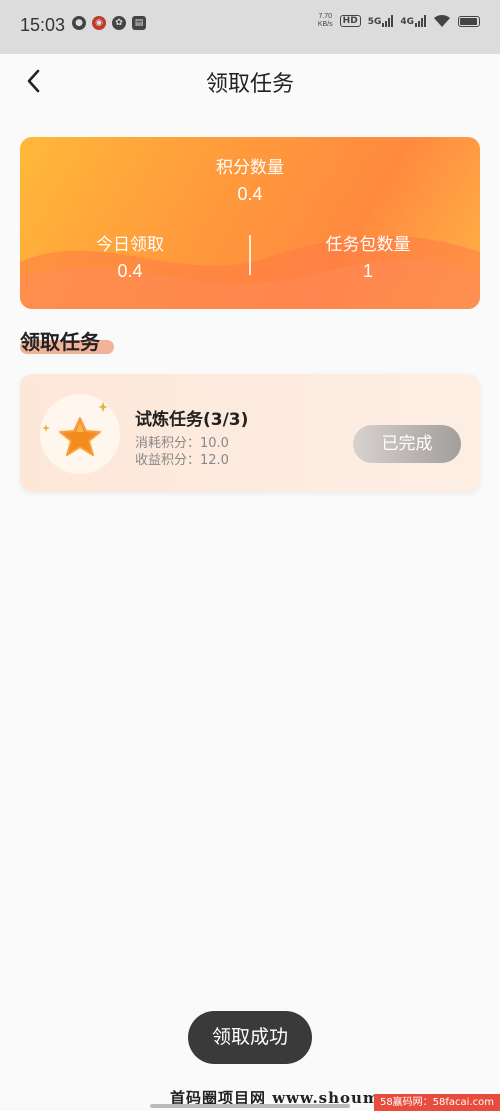 This screenshot has height=1111, width=500. What do you see at coordinates (250, 1037) in the screenshot?
I see `success-toast: 领取成功` at bounding box center [250, 1037].